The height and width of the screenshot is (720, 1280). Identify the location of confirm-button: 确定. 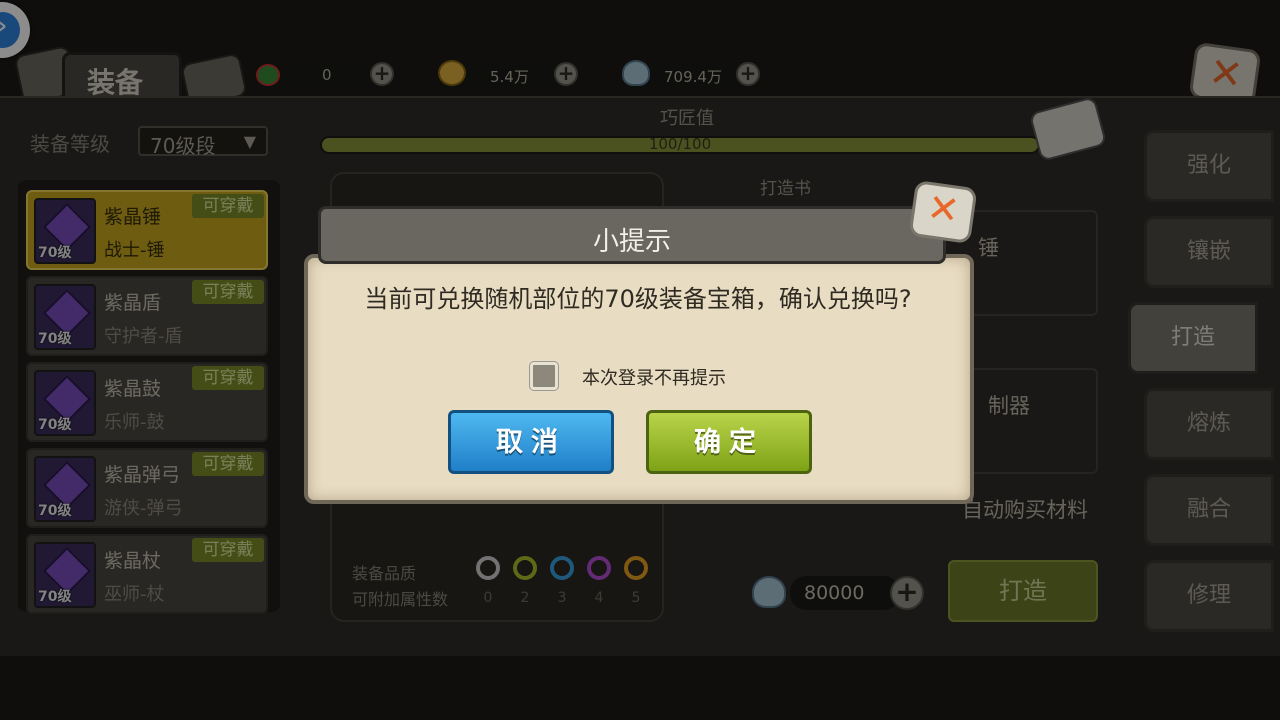
(729, 442).